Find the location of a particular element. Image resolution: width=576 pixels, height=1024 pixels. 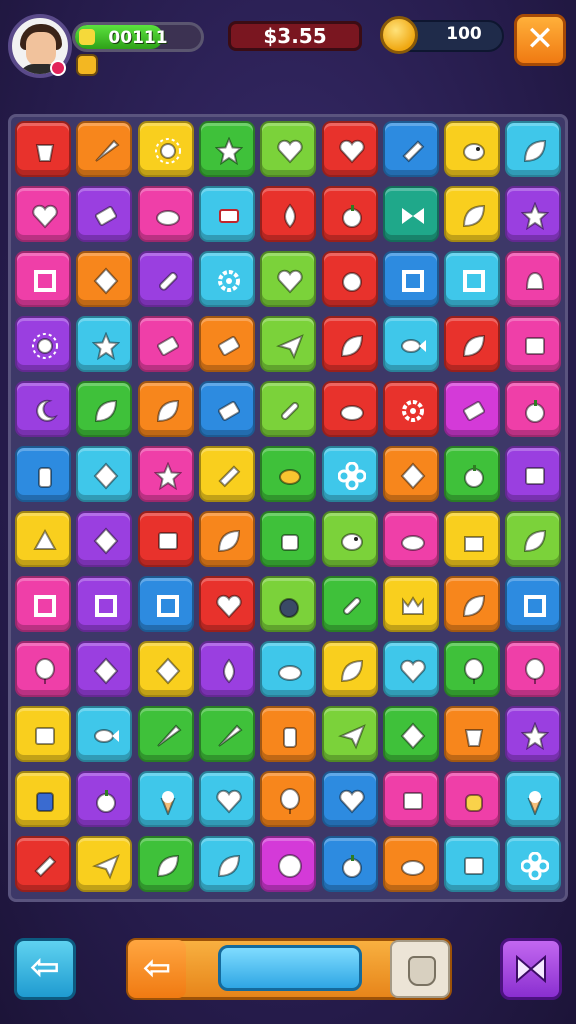

shuffle-button is located at coordinates (531, 969).